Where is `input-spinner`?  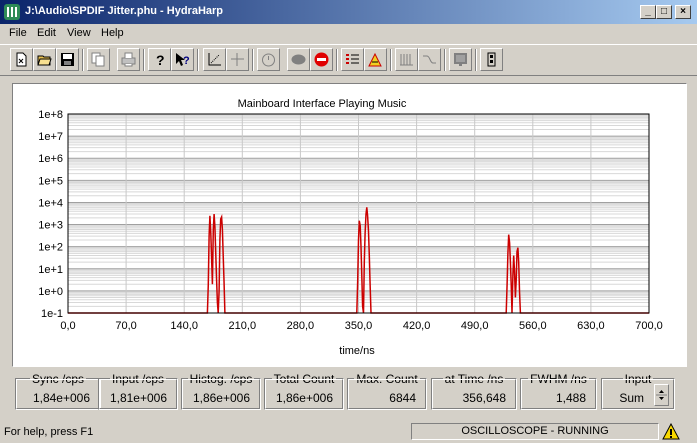
input-spinner is located at coordinates (661, 395).